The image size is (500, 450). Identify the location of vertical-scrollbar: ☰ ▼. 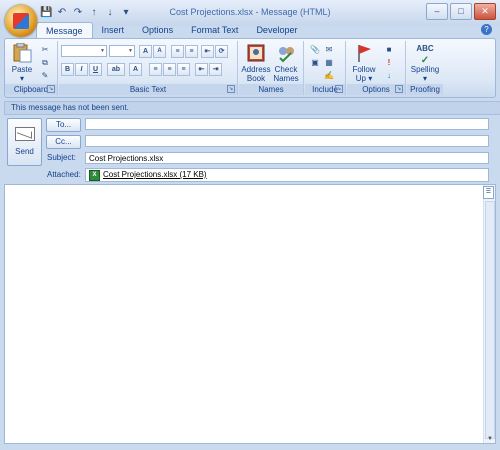
(489, 314).